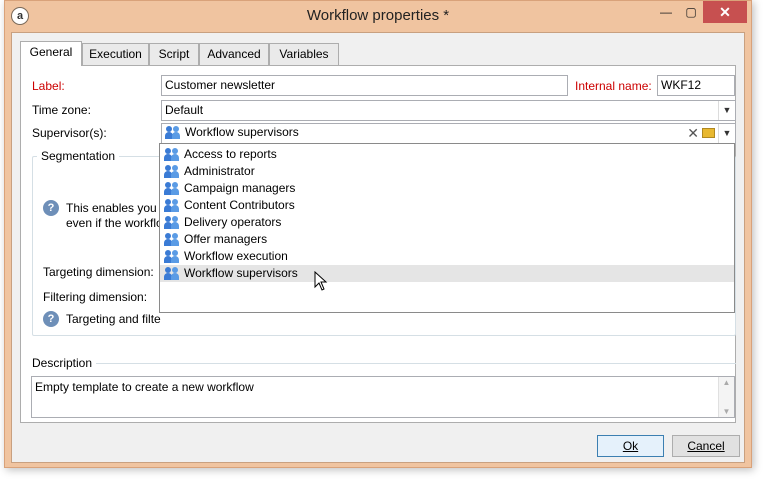 Image resolution: width=768 pixels, height=484 pixels. Describe the element at coordinates (114, 223) in the screenshot. I see `segmentation-info-line2: even if the workflo` at that location.